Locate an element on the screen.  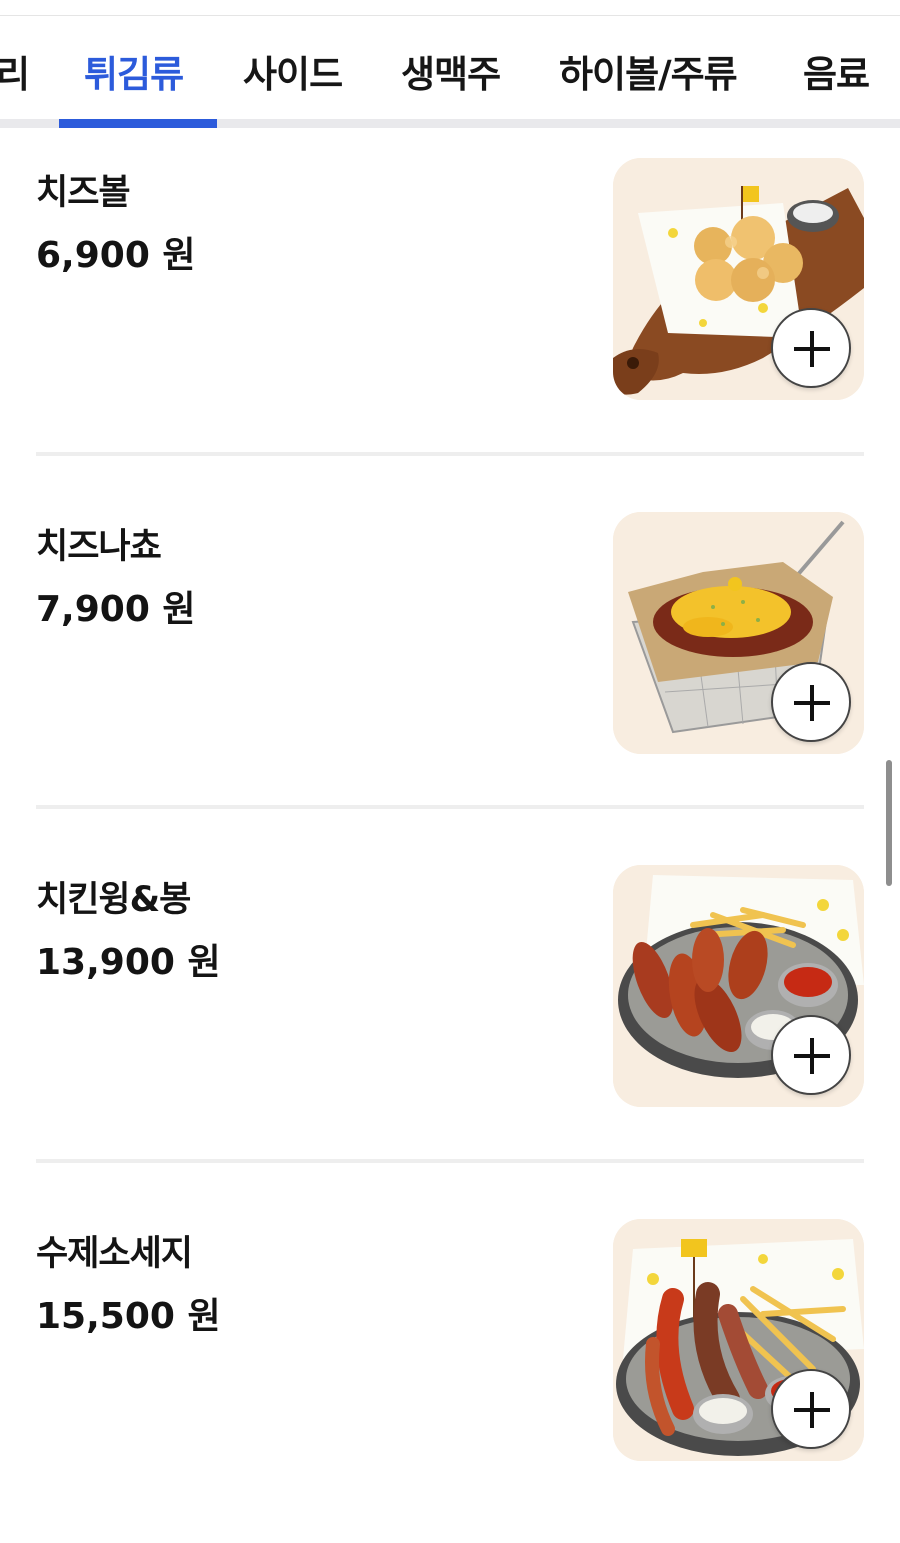
tab-highball-liquor: 하이볼/주류 is located at coordinates (648, 71).